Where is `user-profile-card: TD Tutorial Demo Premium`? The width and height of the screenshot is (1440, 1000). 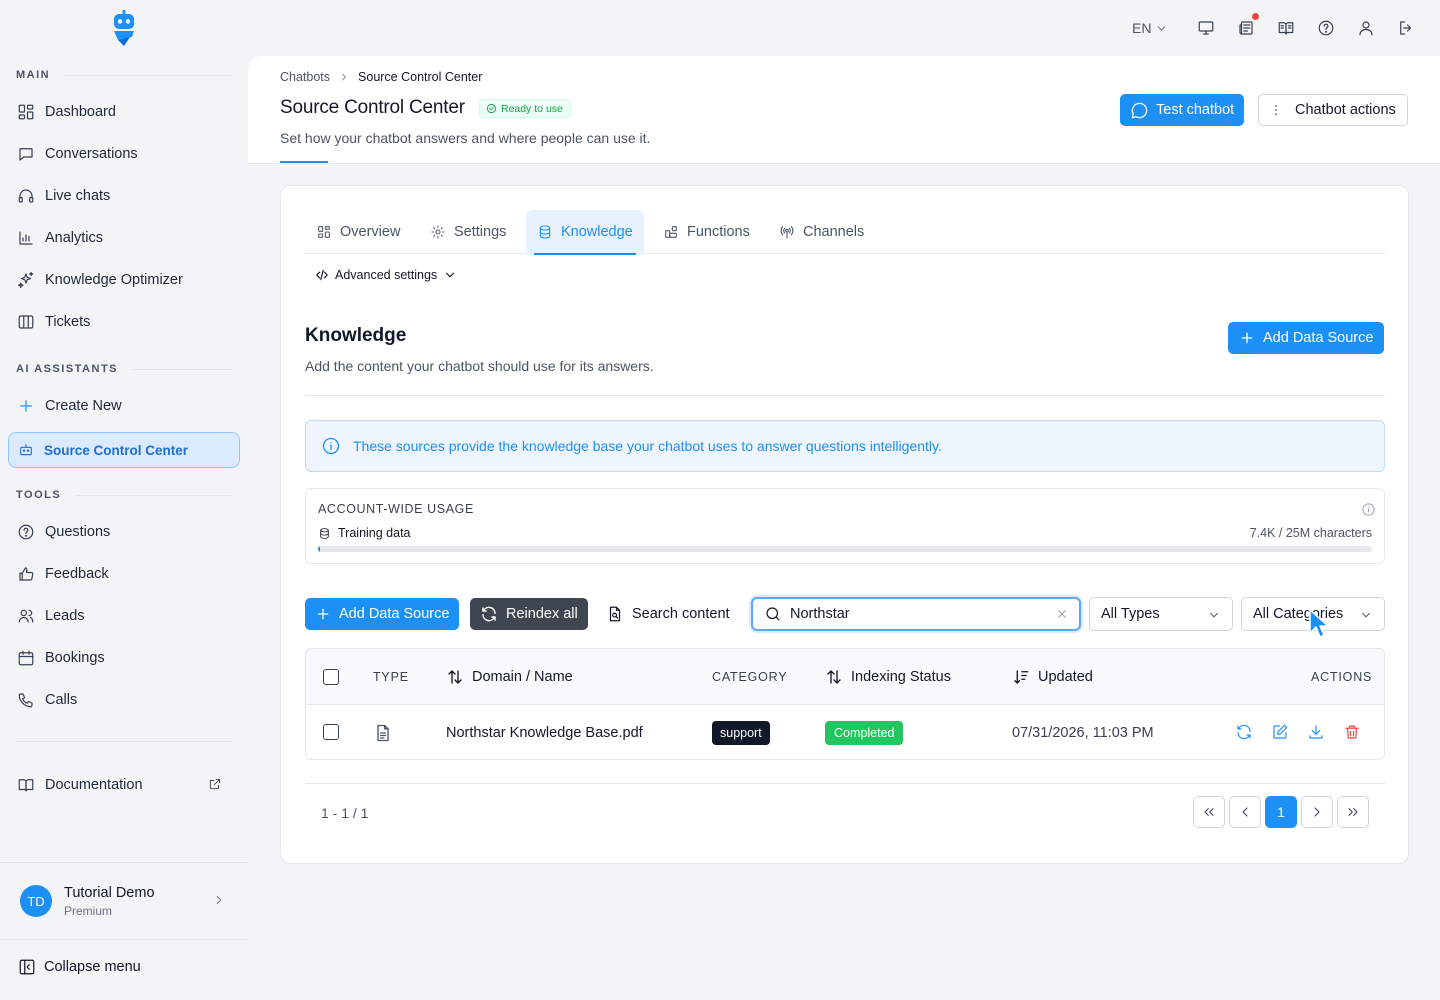
user-profile-card: TD Tutorial Demo Premium is located at coordinates (124, 901).